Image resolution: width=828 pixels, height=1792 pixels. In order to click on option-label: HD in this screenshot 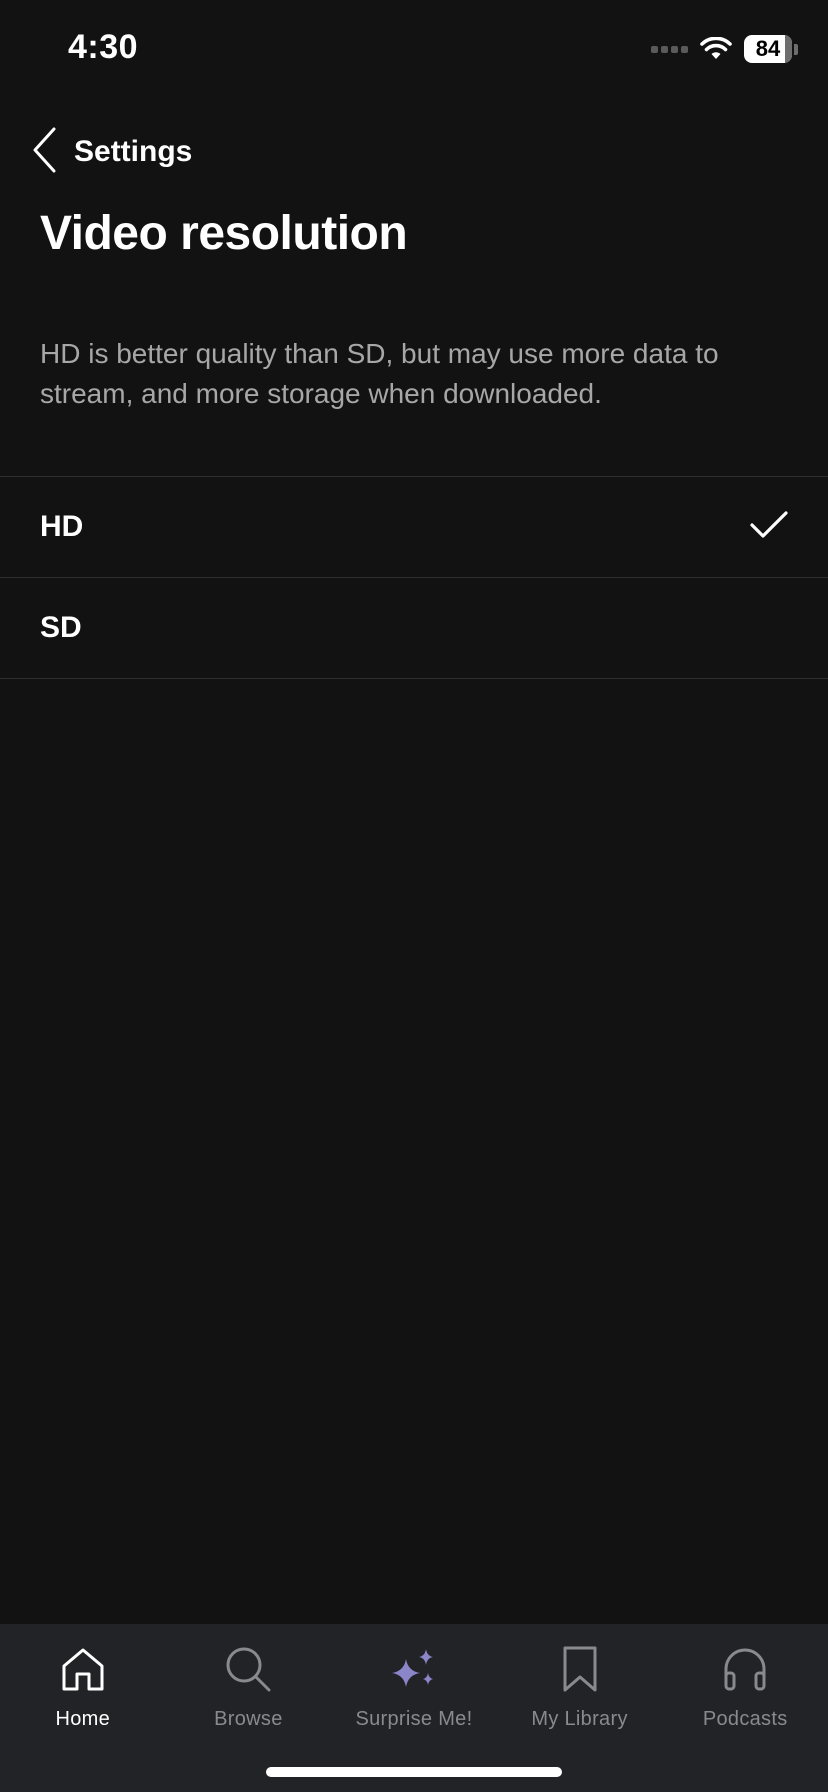, I will do `click(62, 526)`.